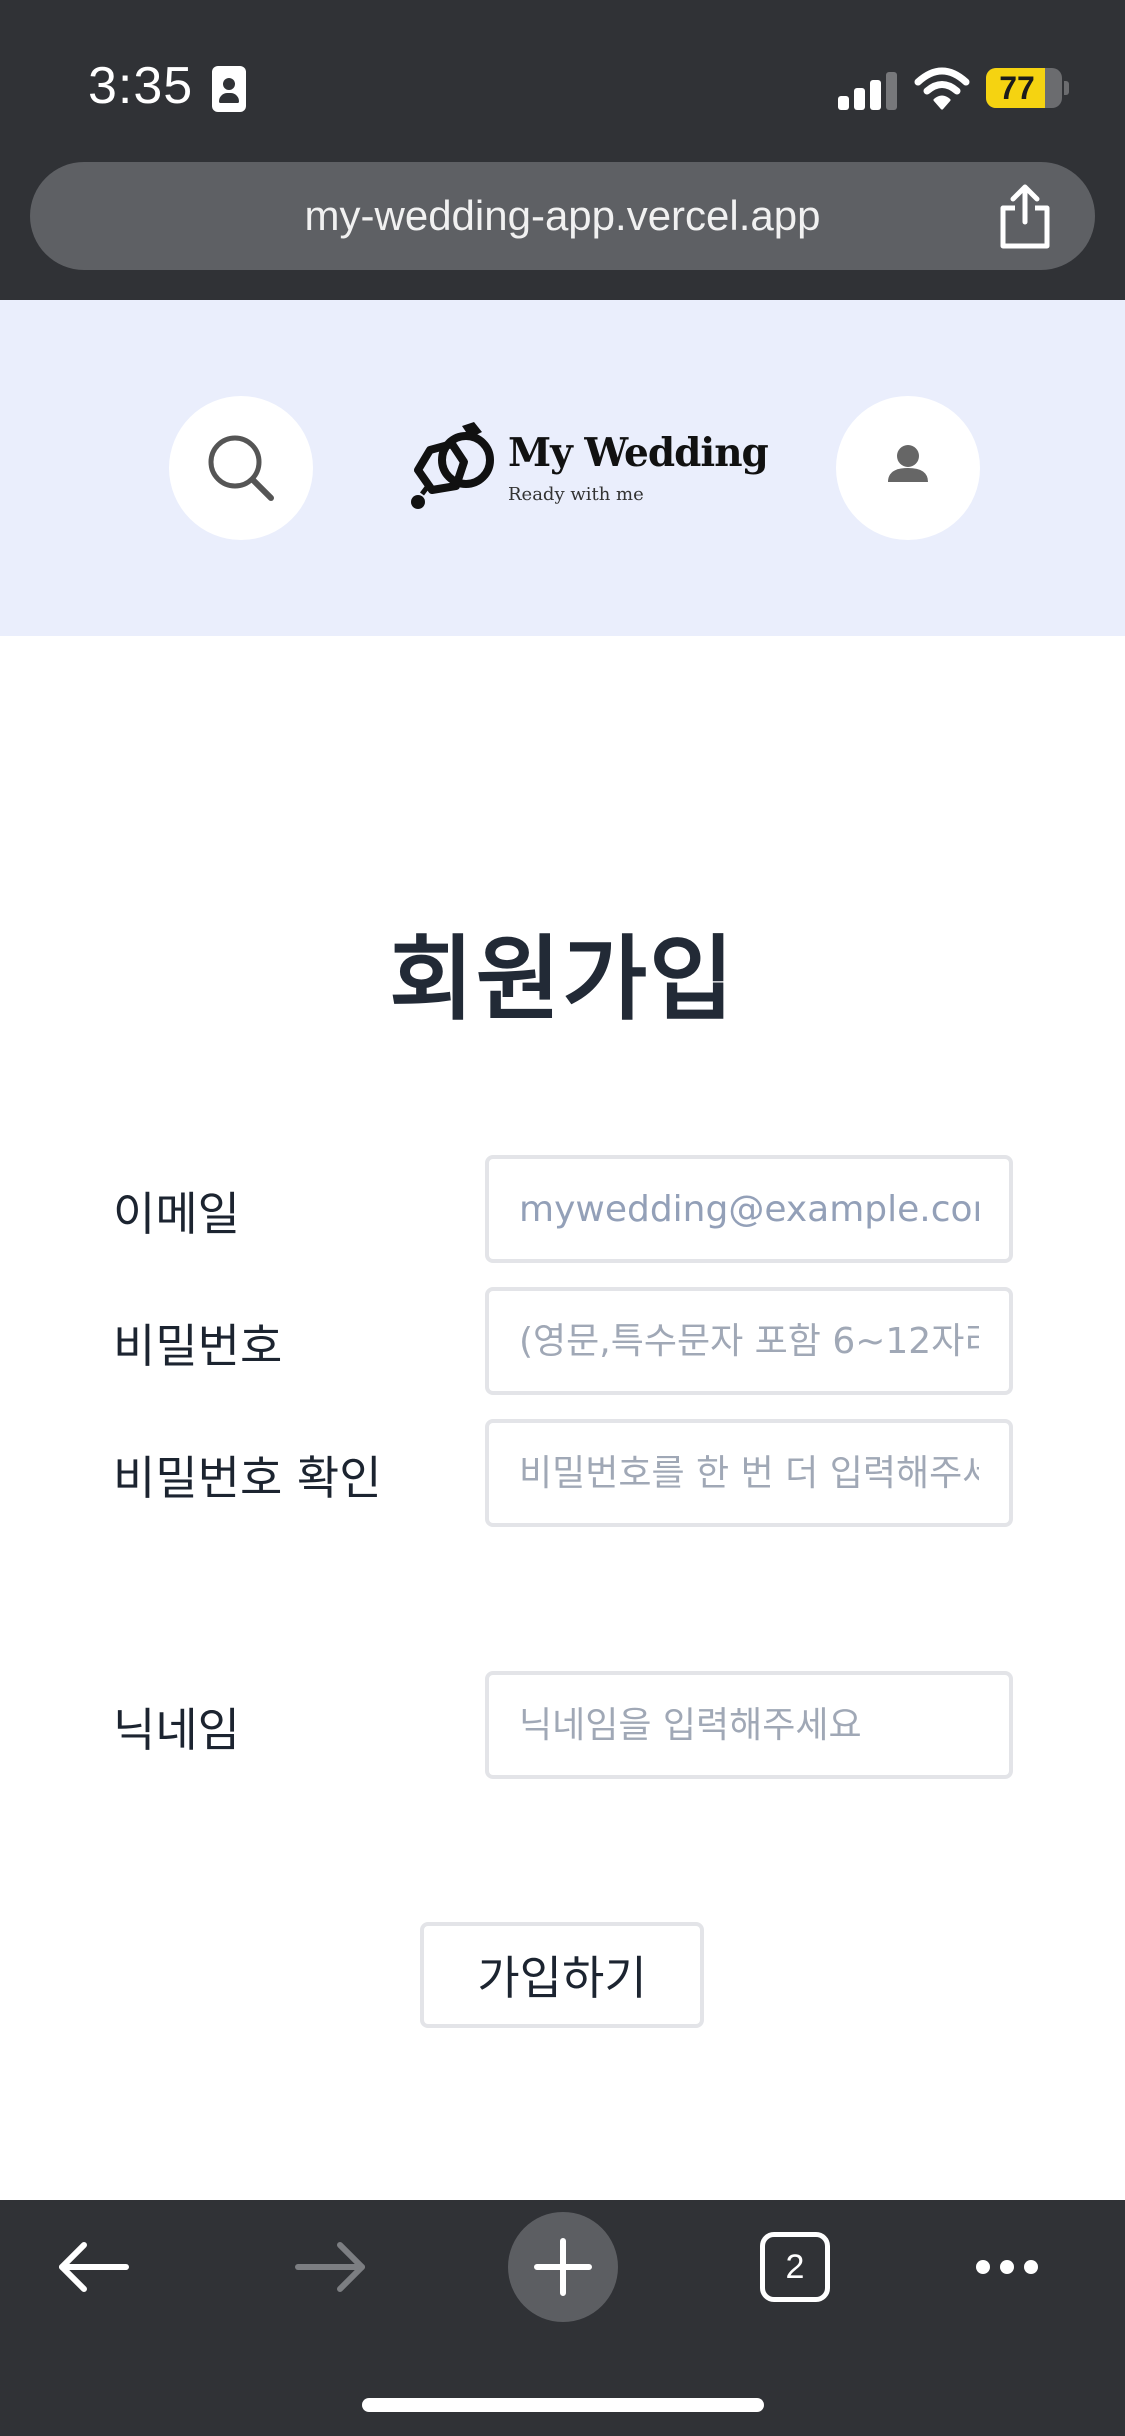 The width and height of the screenshot is (1125, 2436). Describe the element at coordinates (868, 91) in the screenshot. I see `signal-icon` at that location.